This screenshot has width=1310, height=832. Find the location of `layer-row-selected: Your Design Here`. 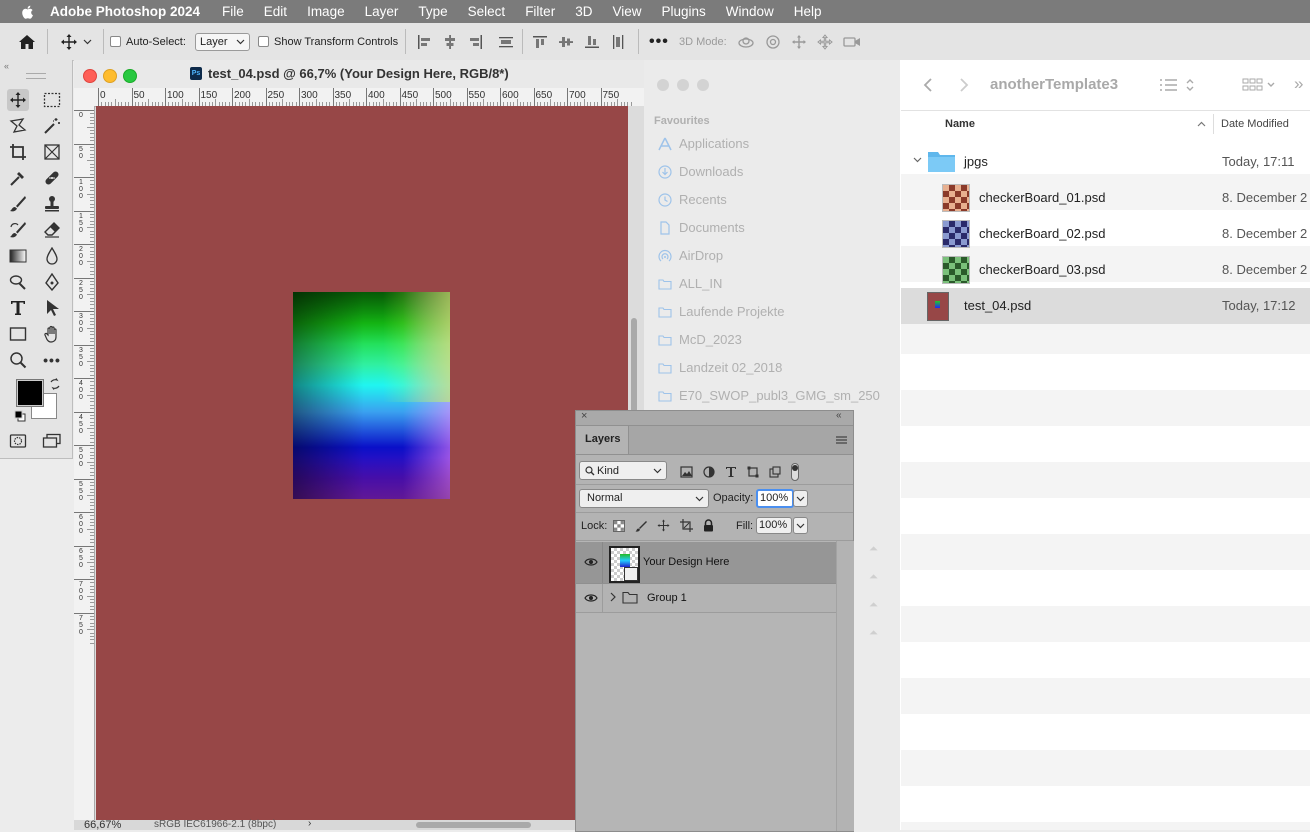

layer-row-selected: Your Design Here is located at coordinates (706, 562).